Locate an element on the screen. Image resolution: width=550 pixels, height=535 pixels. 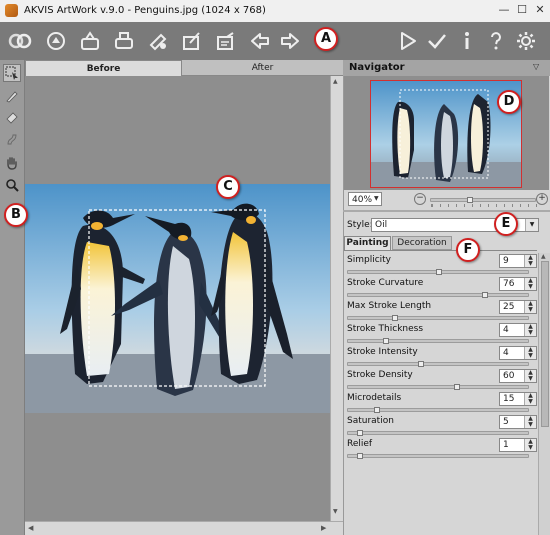
param-label: Saturation is located at coordinates (370, 421).